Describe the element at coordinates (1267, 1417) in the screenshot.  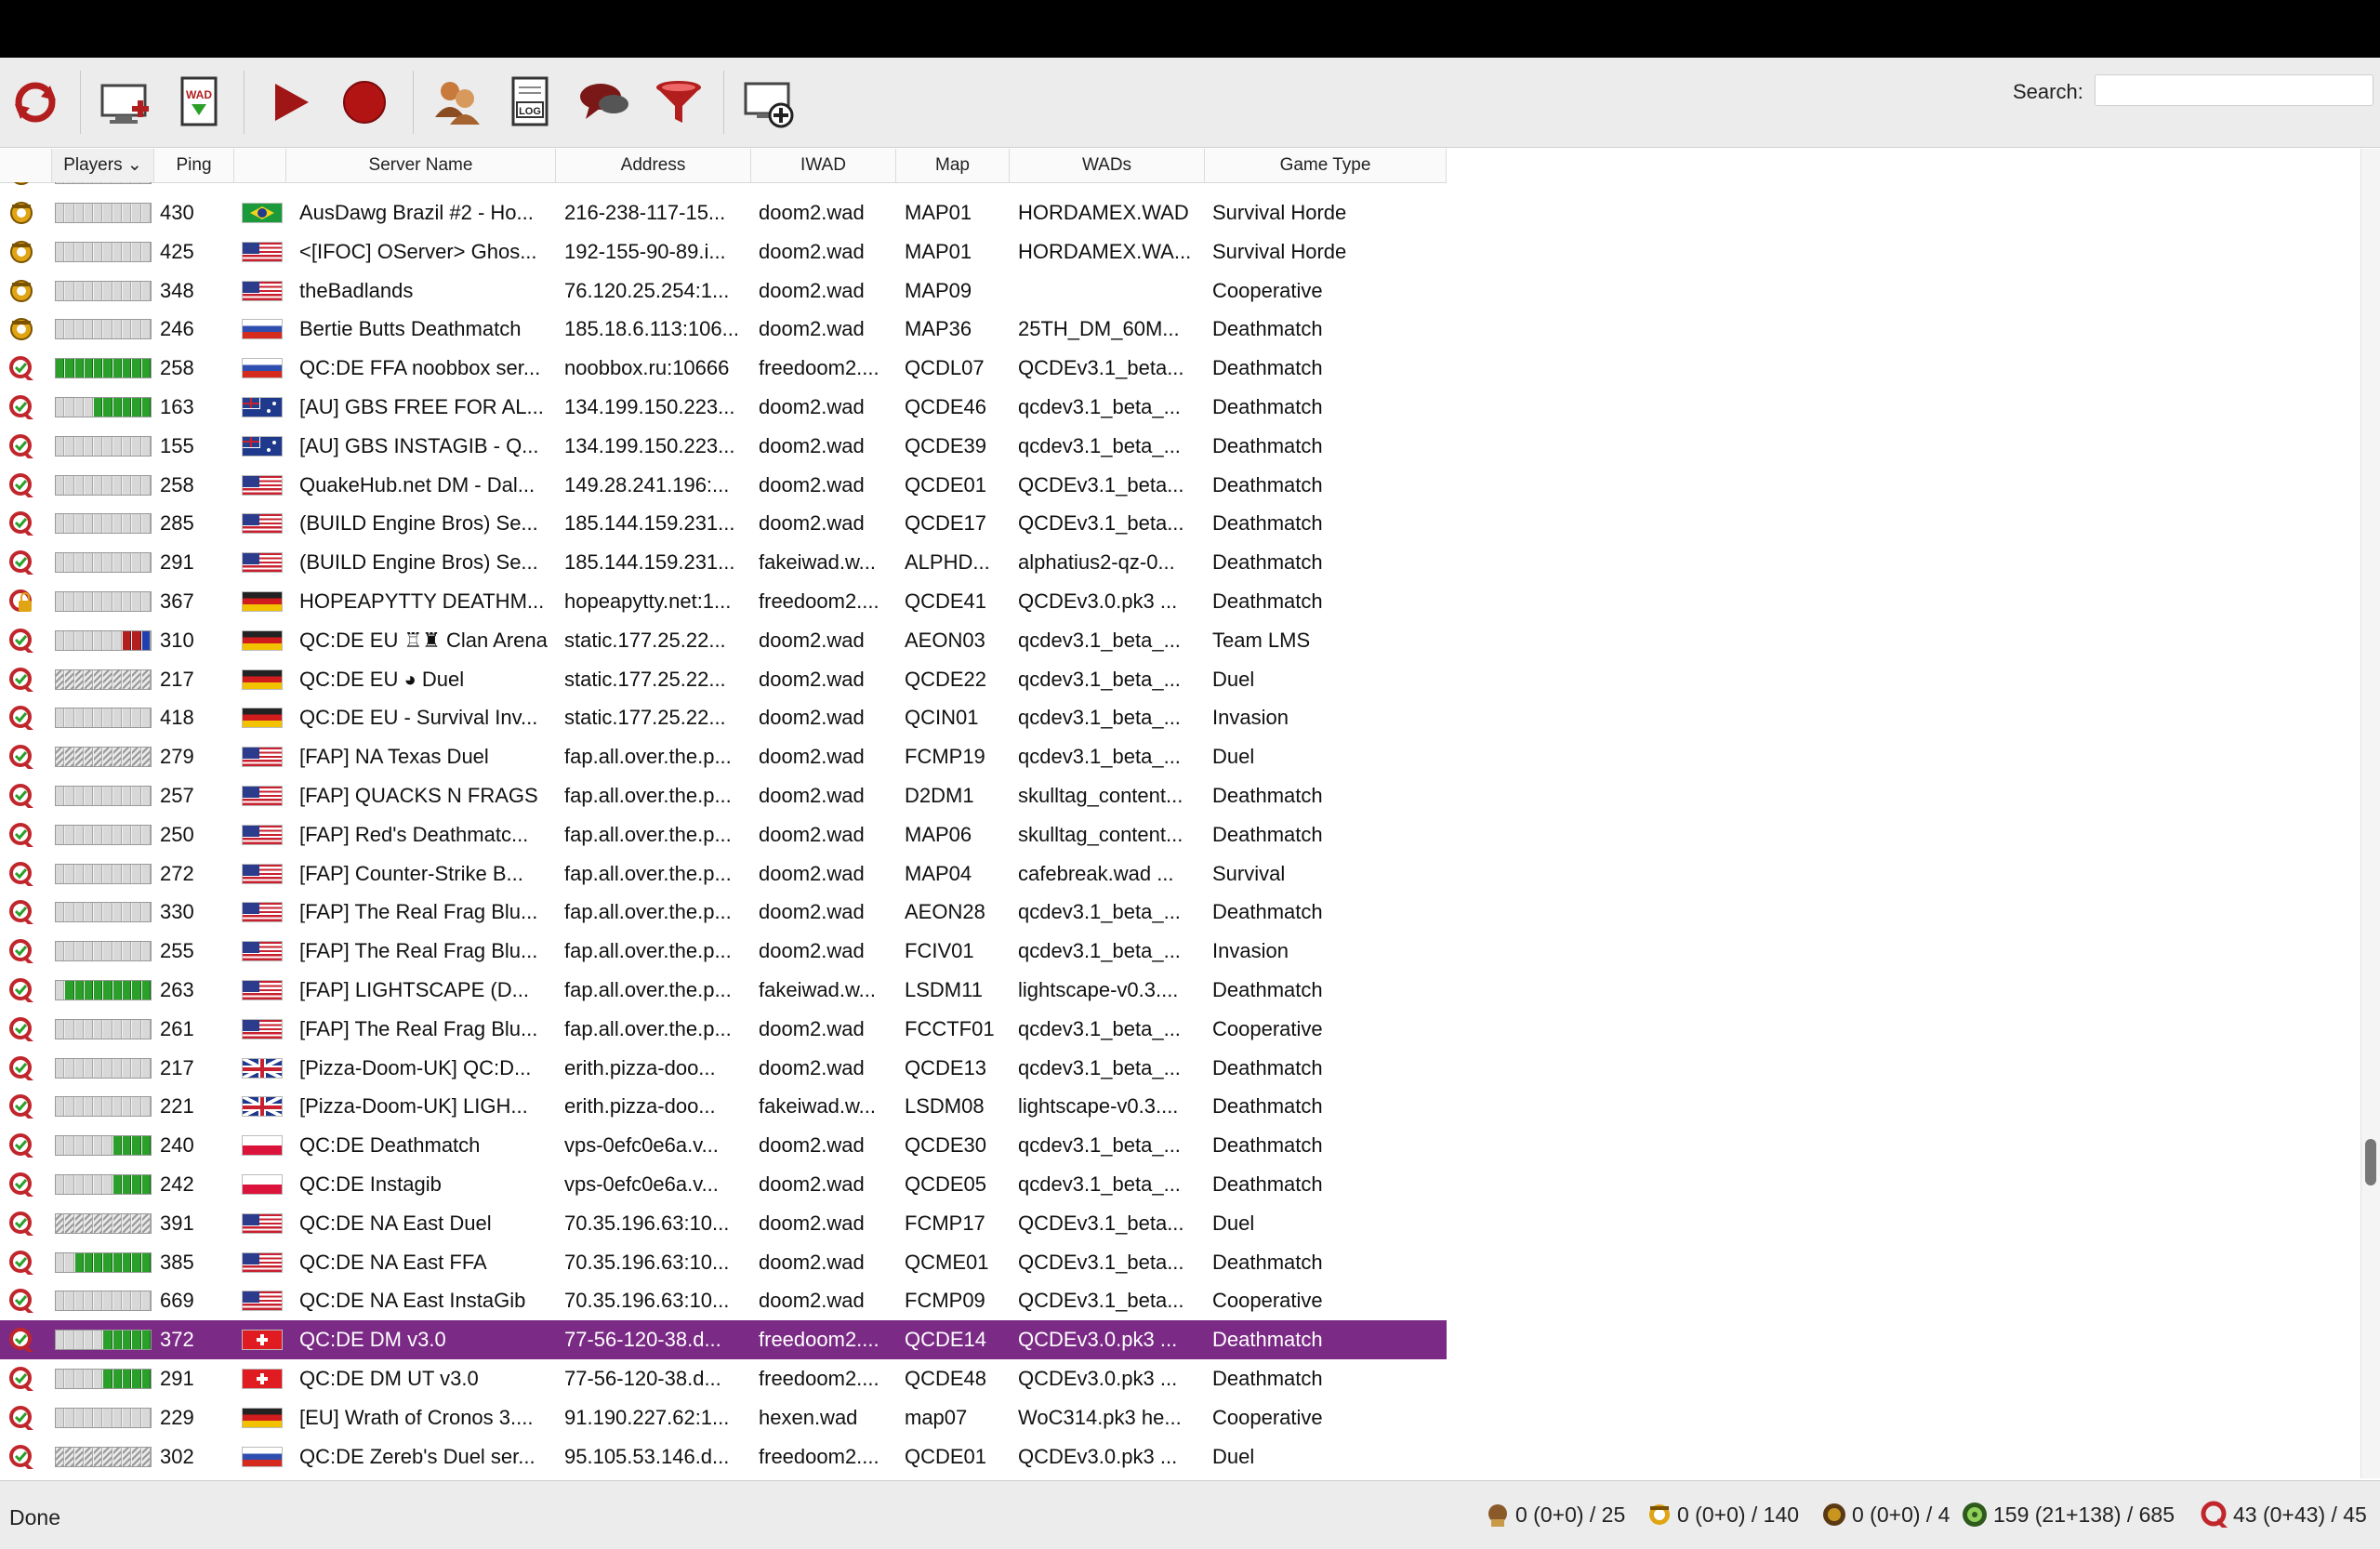
I see `game-type-cell: Cooperative` at that location.